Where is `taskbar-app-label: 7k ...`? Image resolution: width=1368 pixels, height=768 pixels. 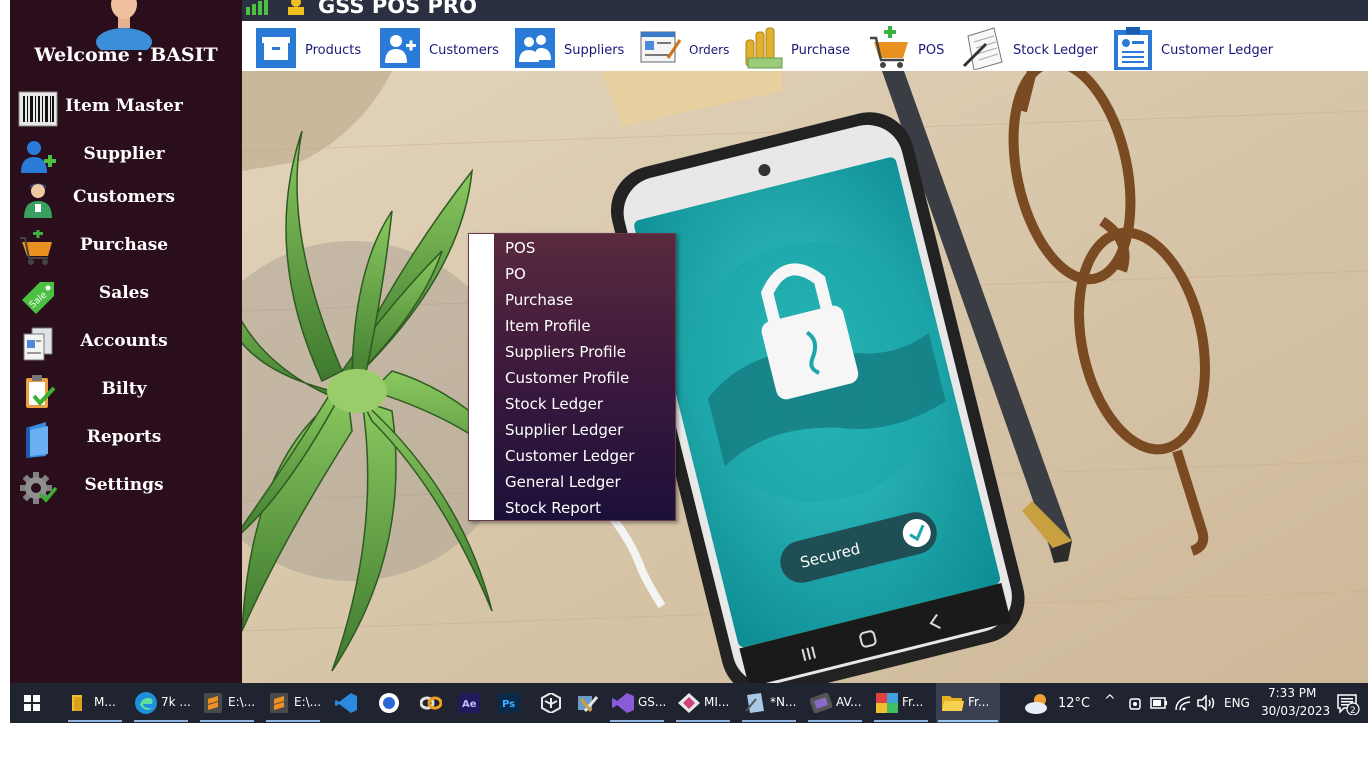 taskbar-app-label: 7k ... is located at coordinates (176, 702).